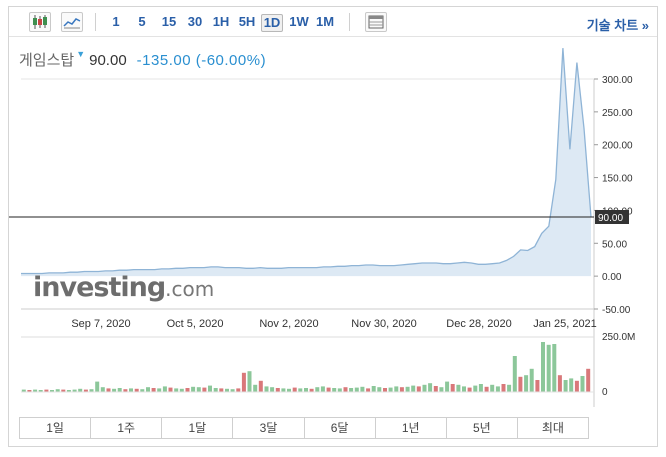 This screenshot has height=457, width=666. I want to click on watermark-suffix: .com, so click(190, 289).